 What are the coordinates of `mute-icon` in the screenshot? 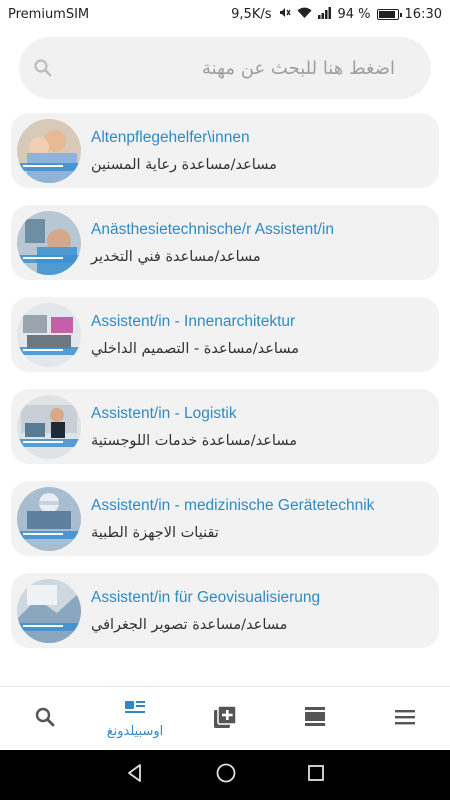 It's located at (284, 14).